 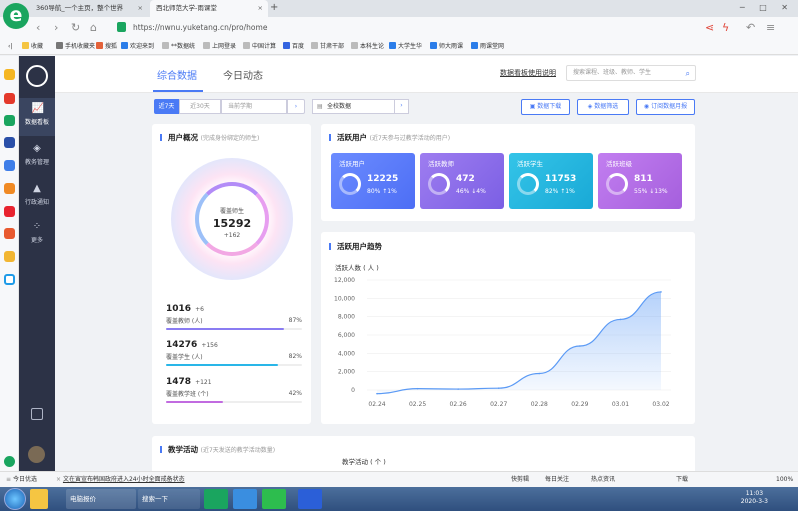 What do you see at coordinates (327, 47) in the screenshot?
I see `bookmark-item: 甘肃干部` at bounding box center [327, 47].